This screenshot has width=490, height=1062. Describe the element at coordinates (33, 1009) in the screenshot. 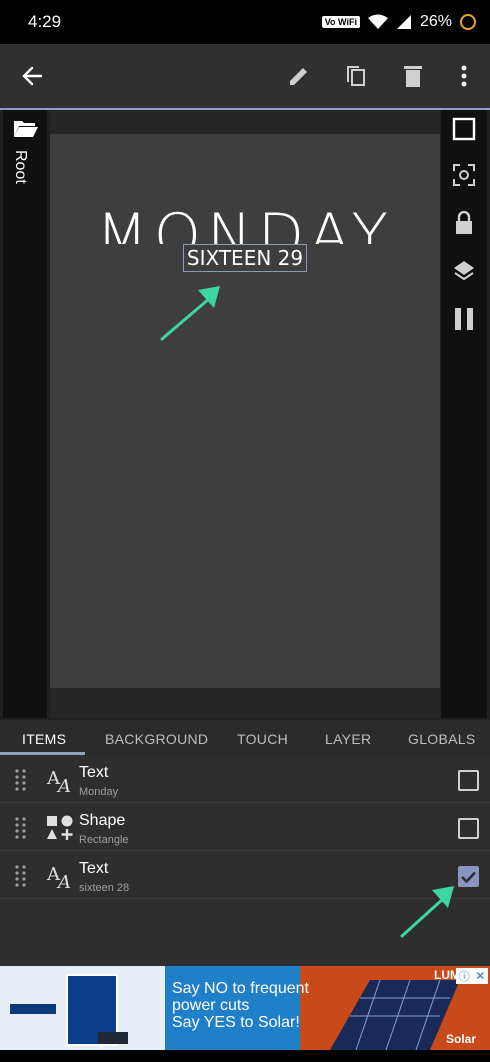

I see `ad-know-more-badge` at that location.